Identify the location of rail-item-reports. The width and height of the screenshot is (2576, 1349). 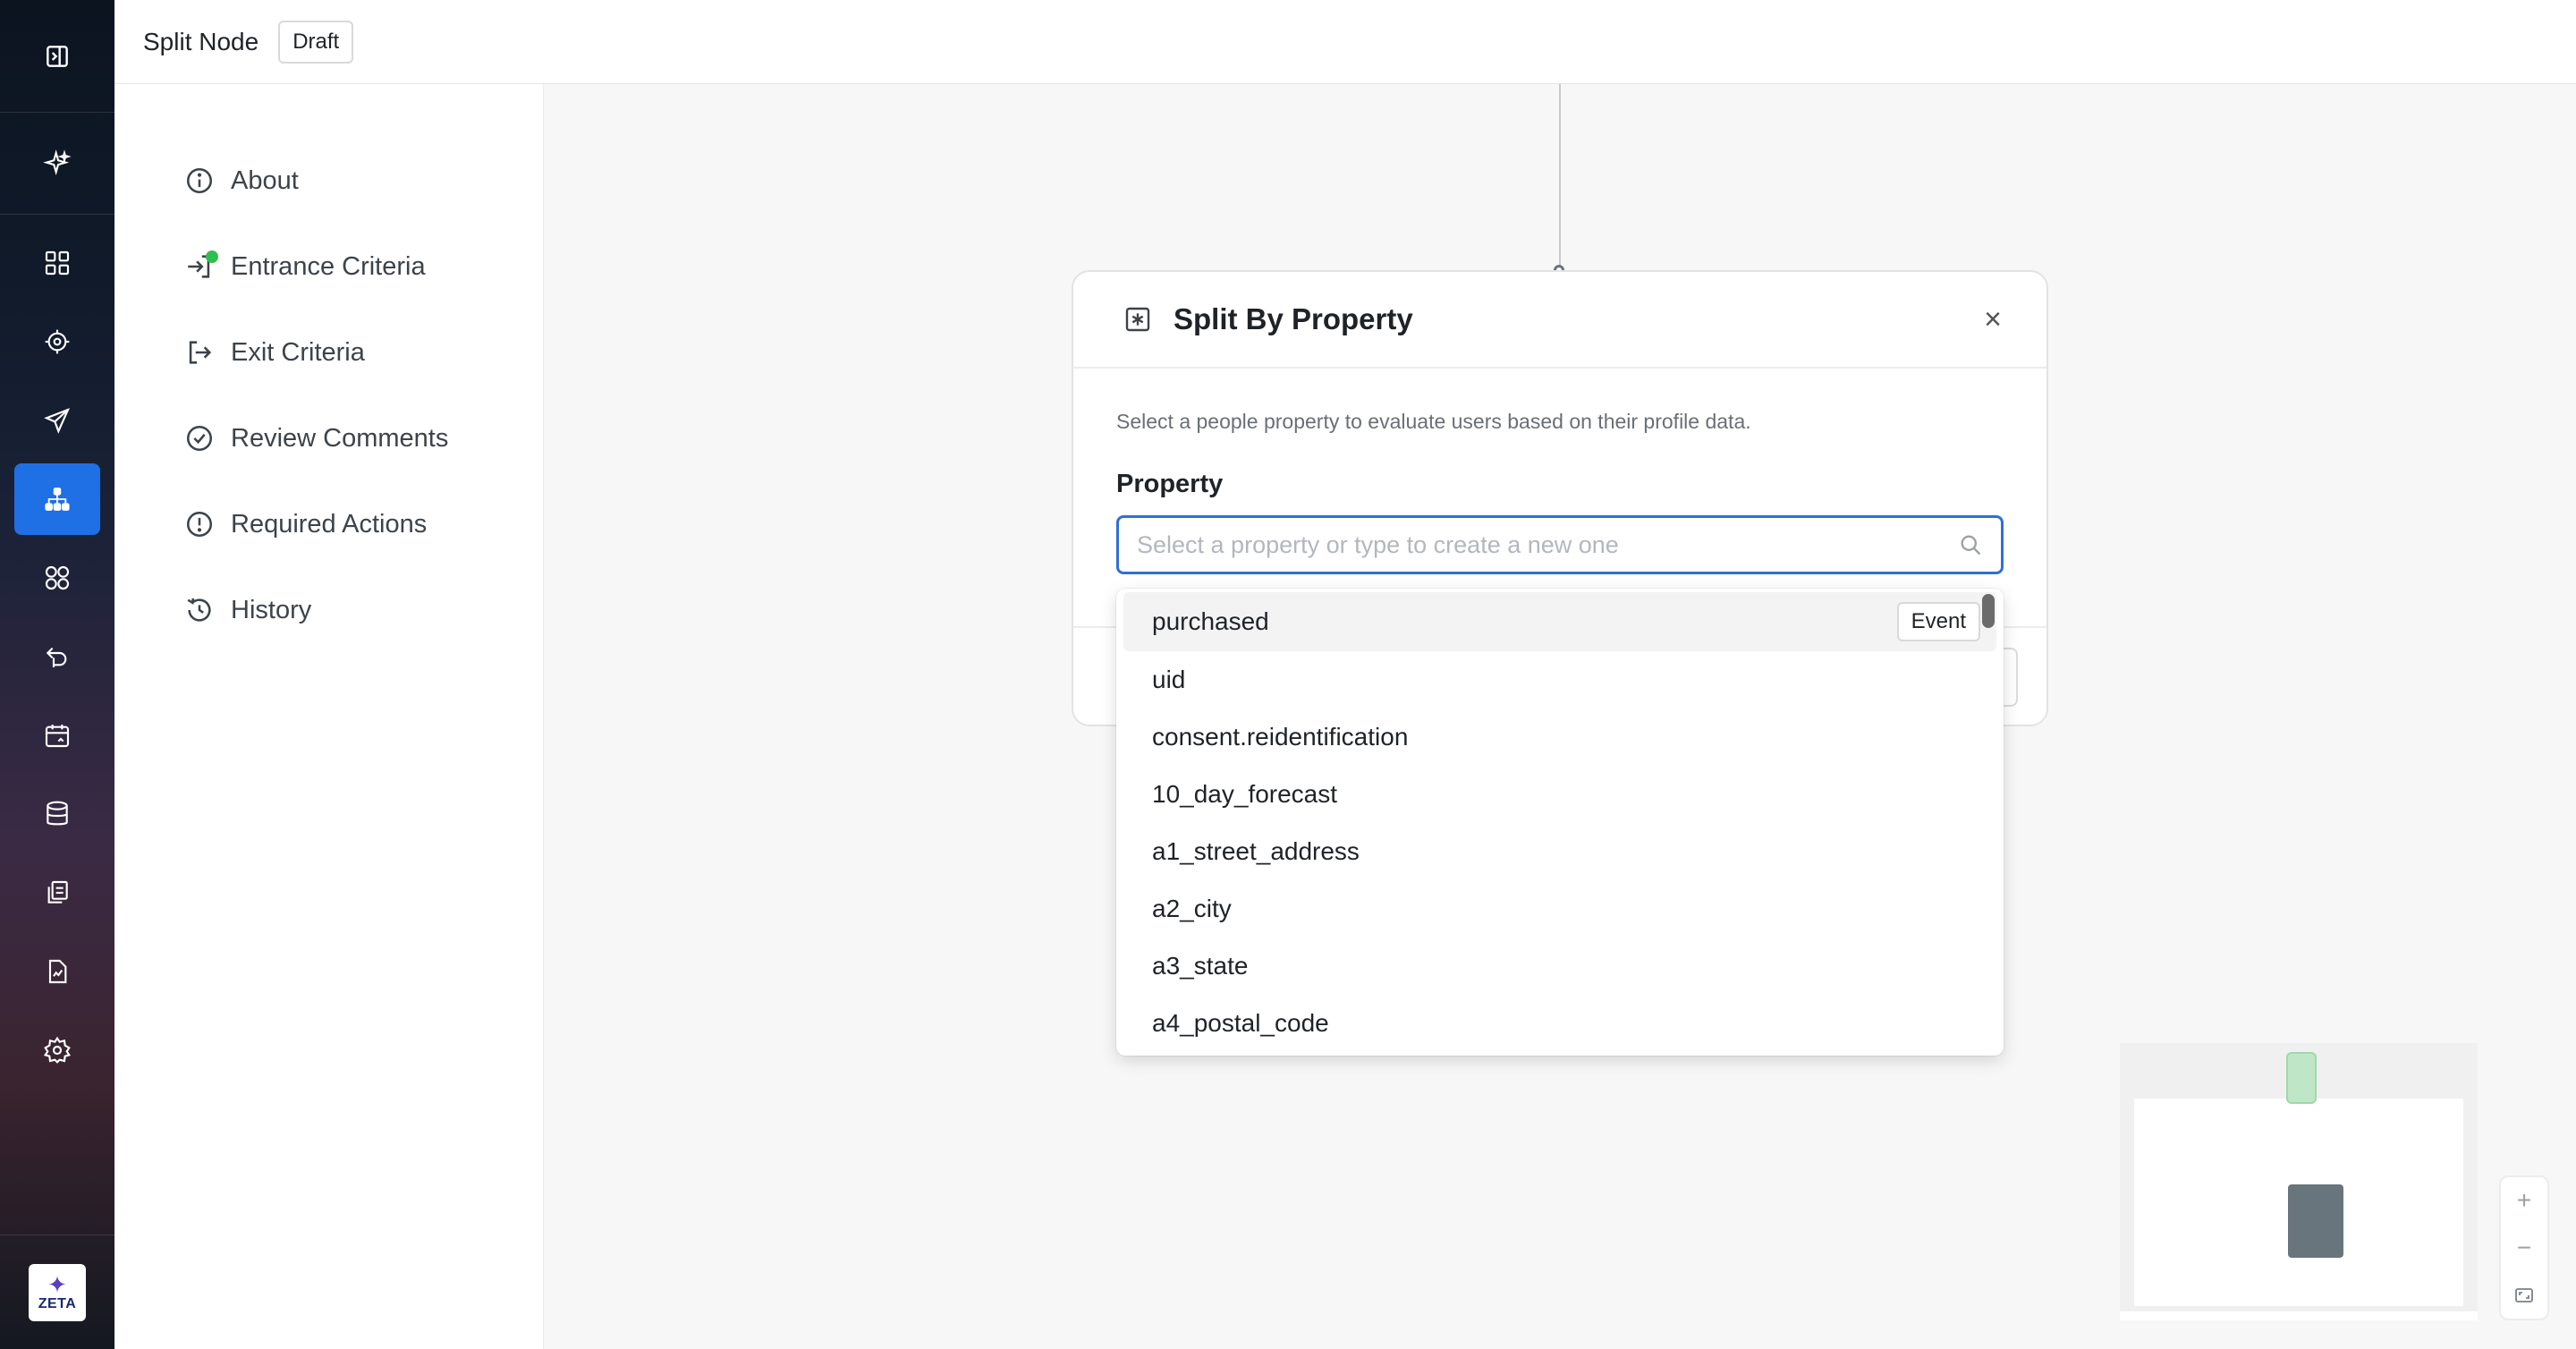
(57, 971).